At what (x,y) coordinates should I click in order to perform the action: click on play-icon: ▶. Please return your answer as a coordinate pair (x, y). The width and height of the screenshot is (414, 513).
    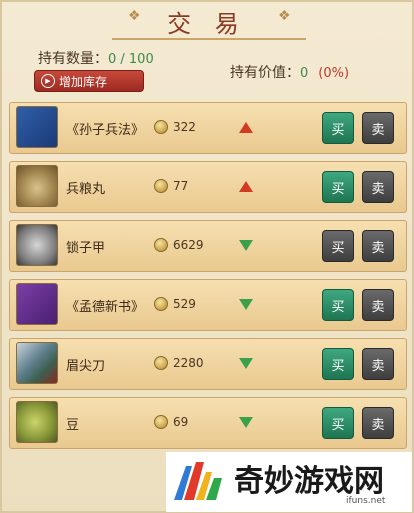
    Looking at the image, I should click on (48, 81).